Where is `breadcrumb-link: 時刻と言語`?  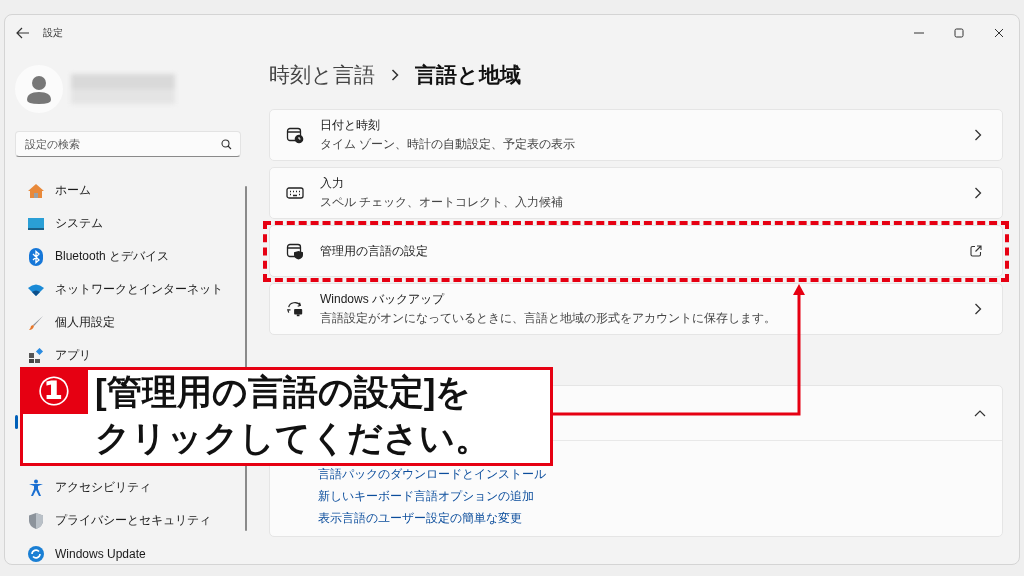
breadcrumb-link: 時刻と言語 is located at coordinates (322, 75).